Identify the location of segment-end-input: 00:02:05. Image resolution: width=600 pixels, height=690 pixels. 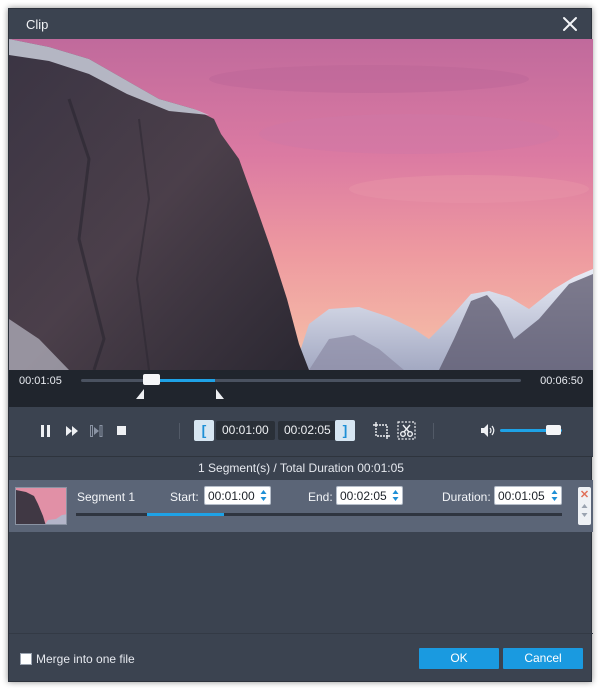
(369, 495).